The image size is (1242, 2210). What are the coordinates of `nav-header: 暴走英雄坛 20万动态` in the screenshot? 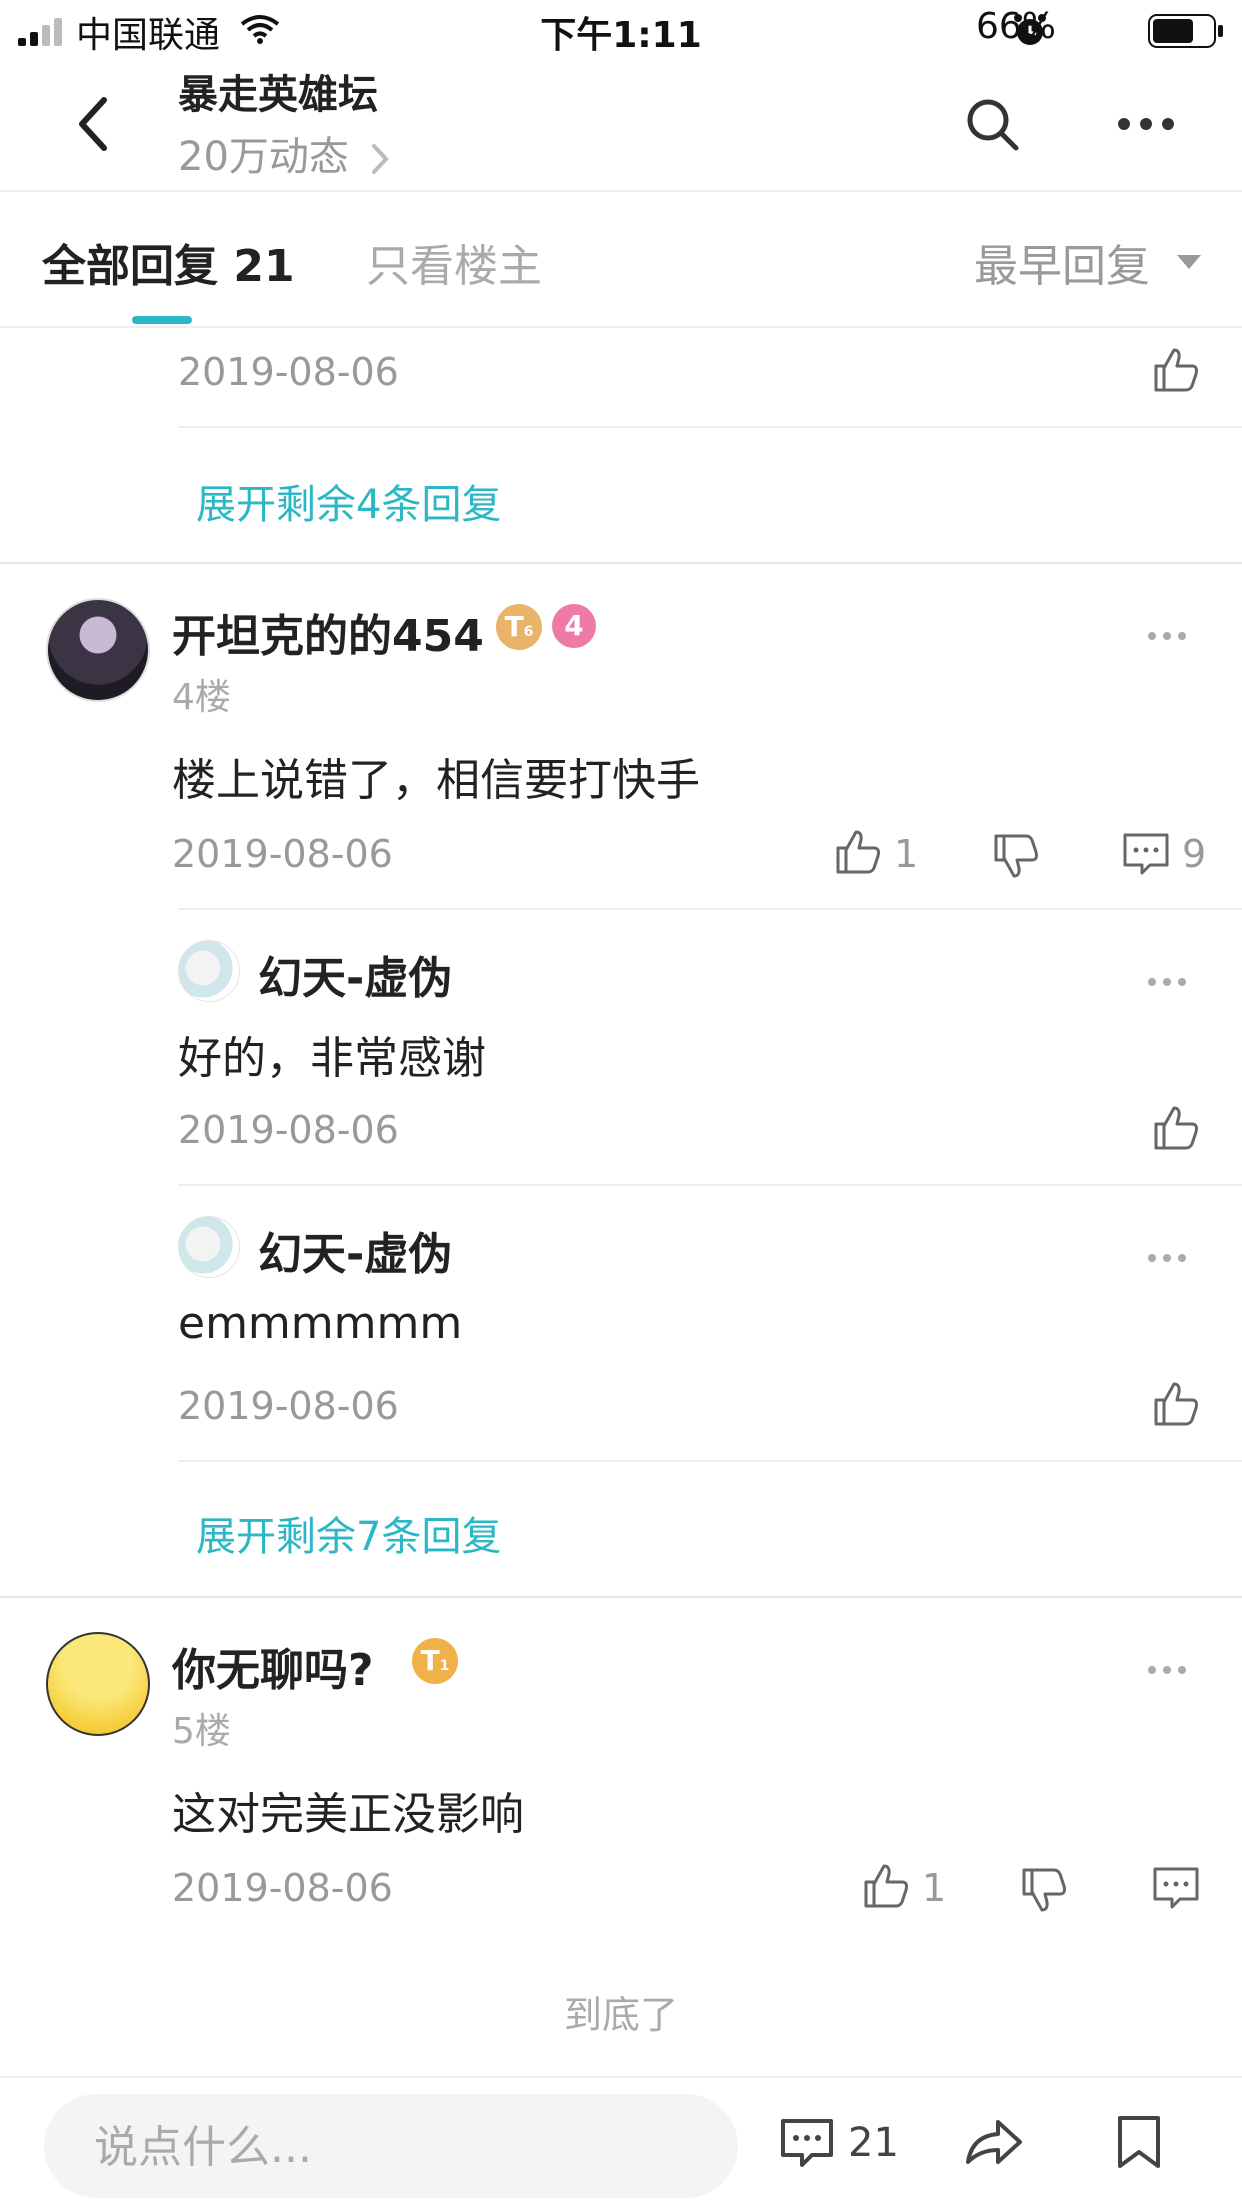 It's located at (621, 127).